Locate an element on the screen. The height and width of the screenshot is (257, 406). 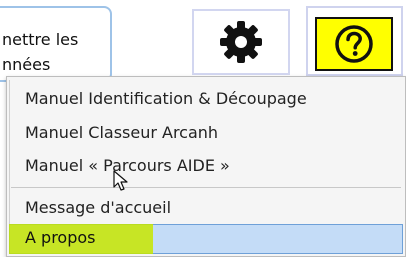
menu-item-welcome-message: Message d'accueil is located at coordinates (98, 207).